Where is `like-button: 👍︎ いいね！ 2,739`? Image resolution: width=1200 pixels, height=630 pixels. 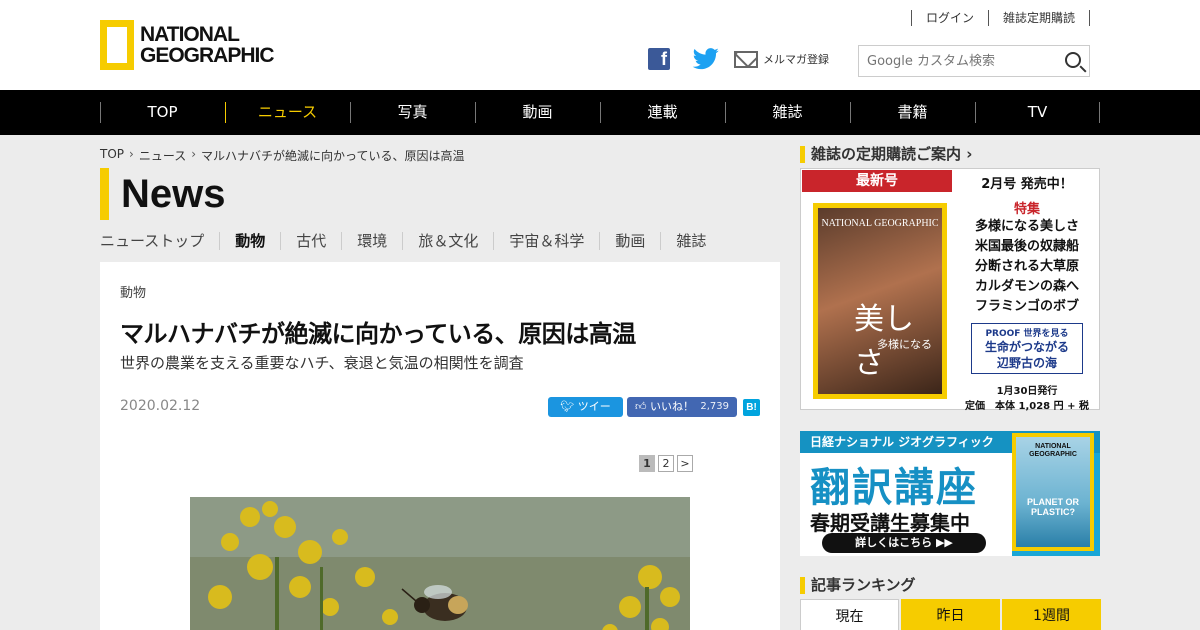
like-button: 👍︎ いいね！ 2,739 is located at coordinates (682, 407).